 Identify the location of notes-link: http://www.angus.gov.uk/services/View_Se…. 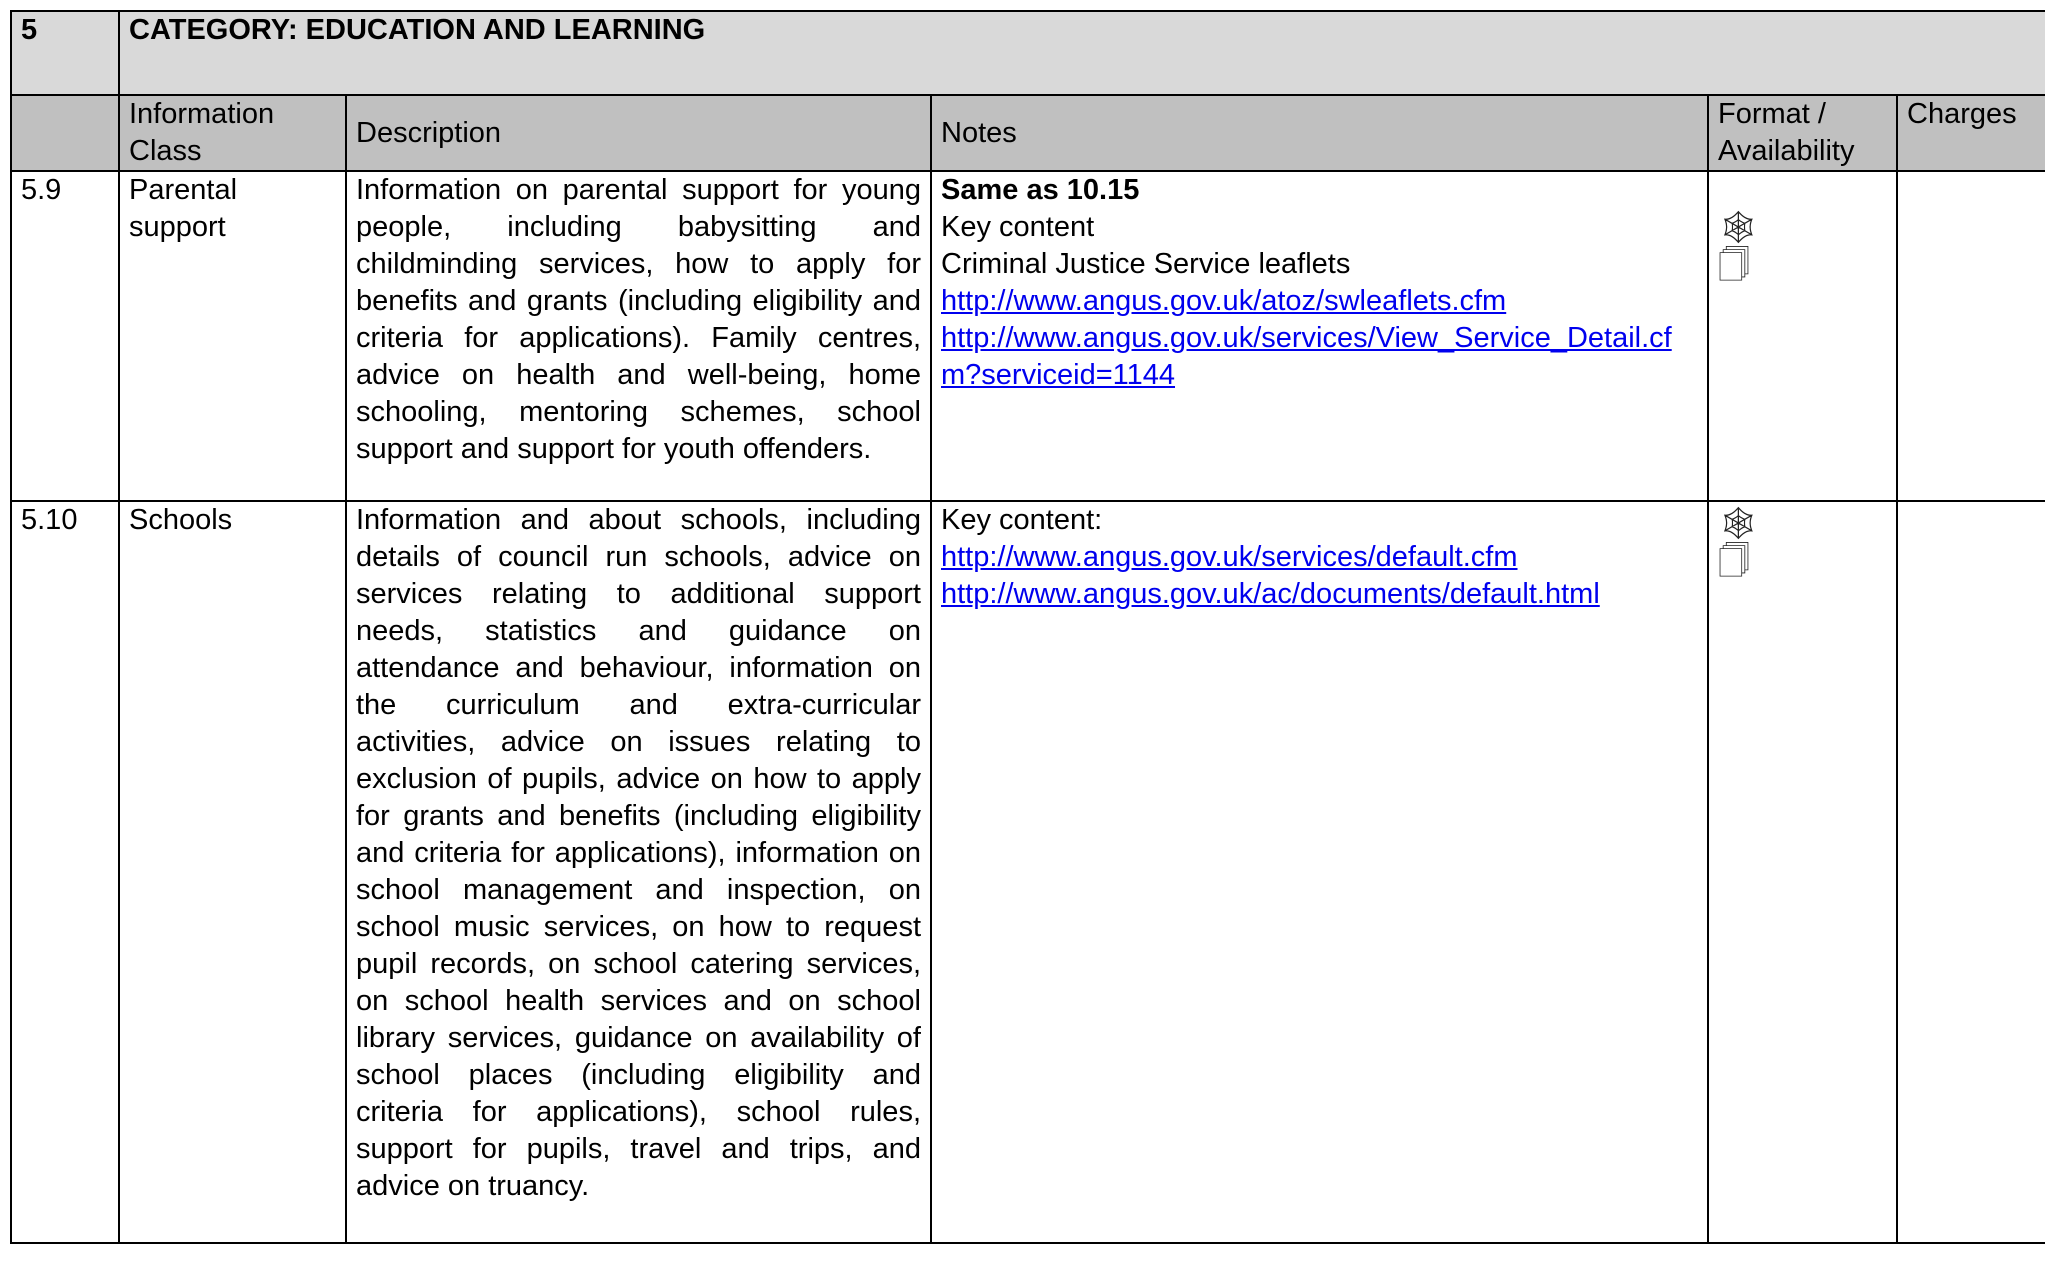
(1306, 356).